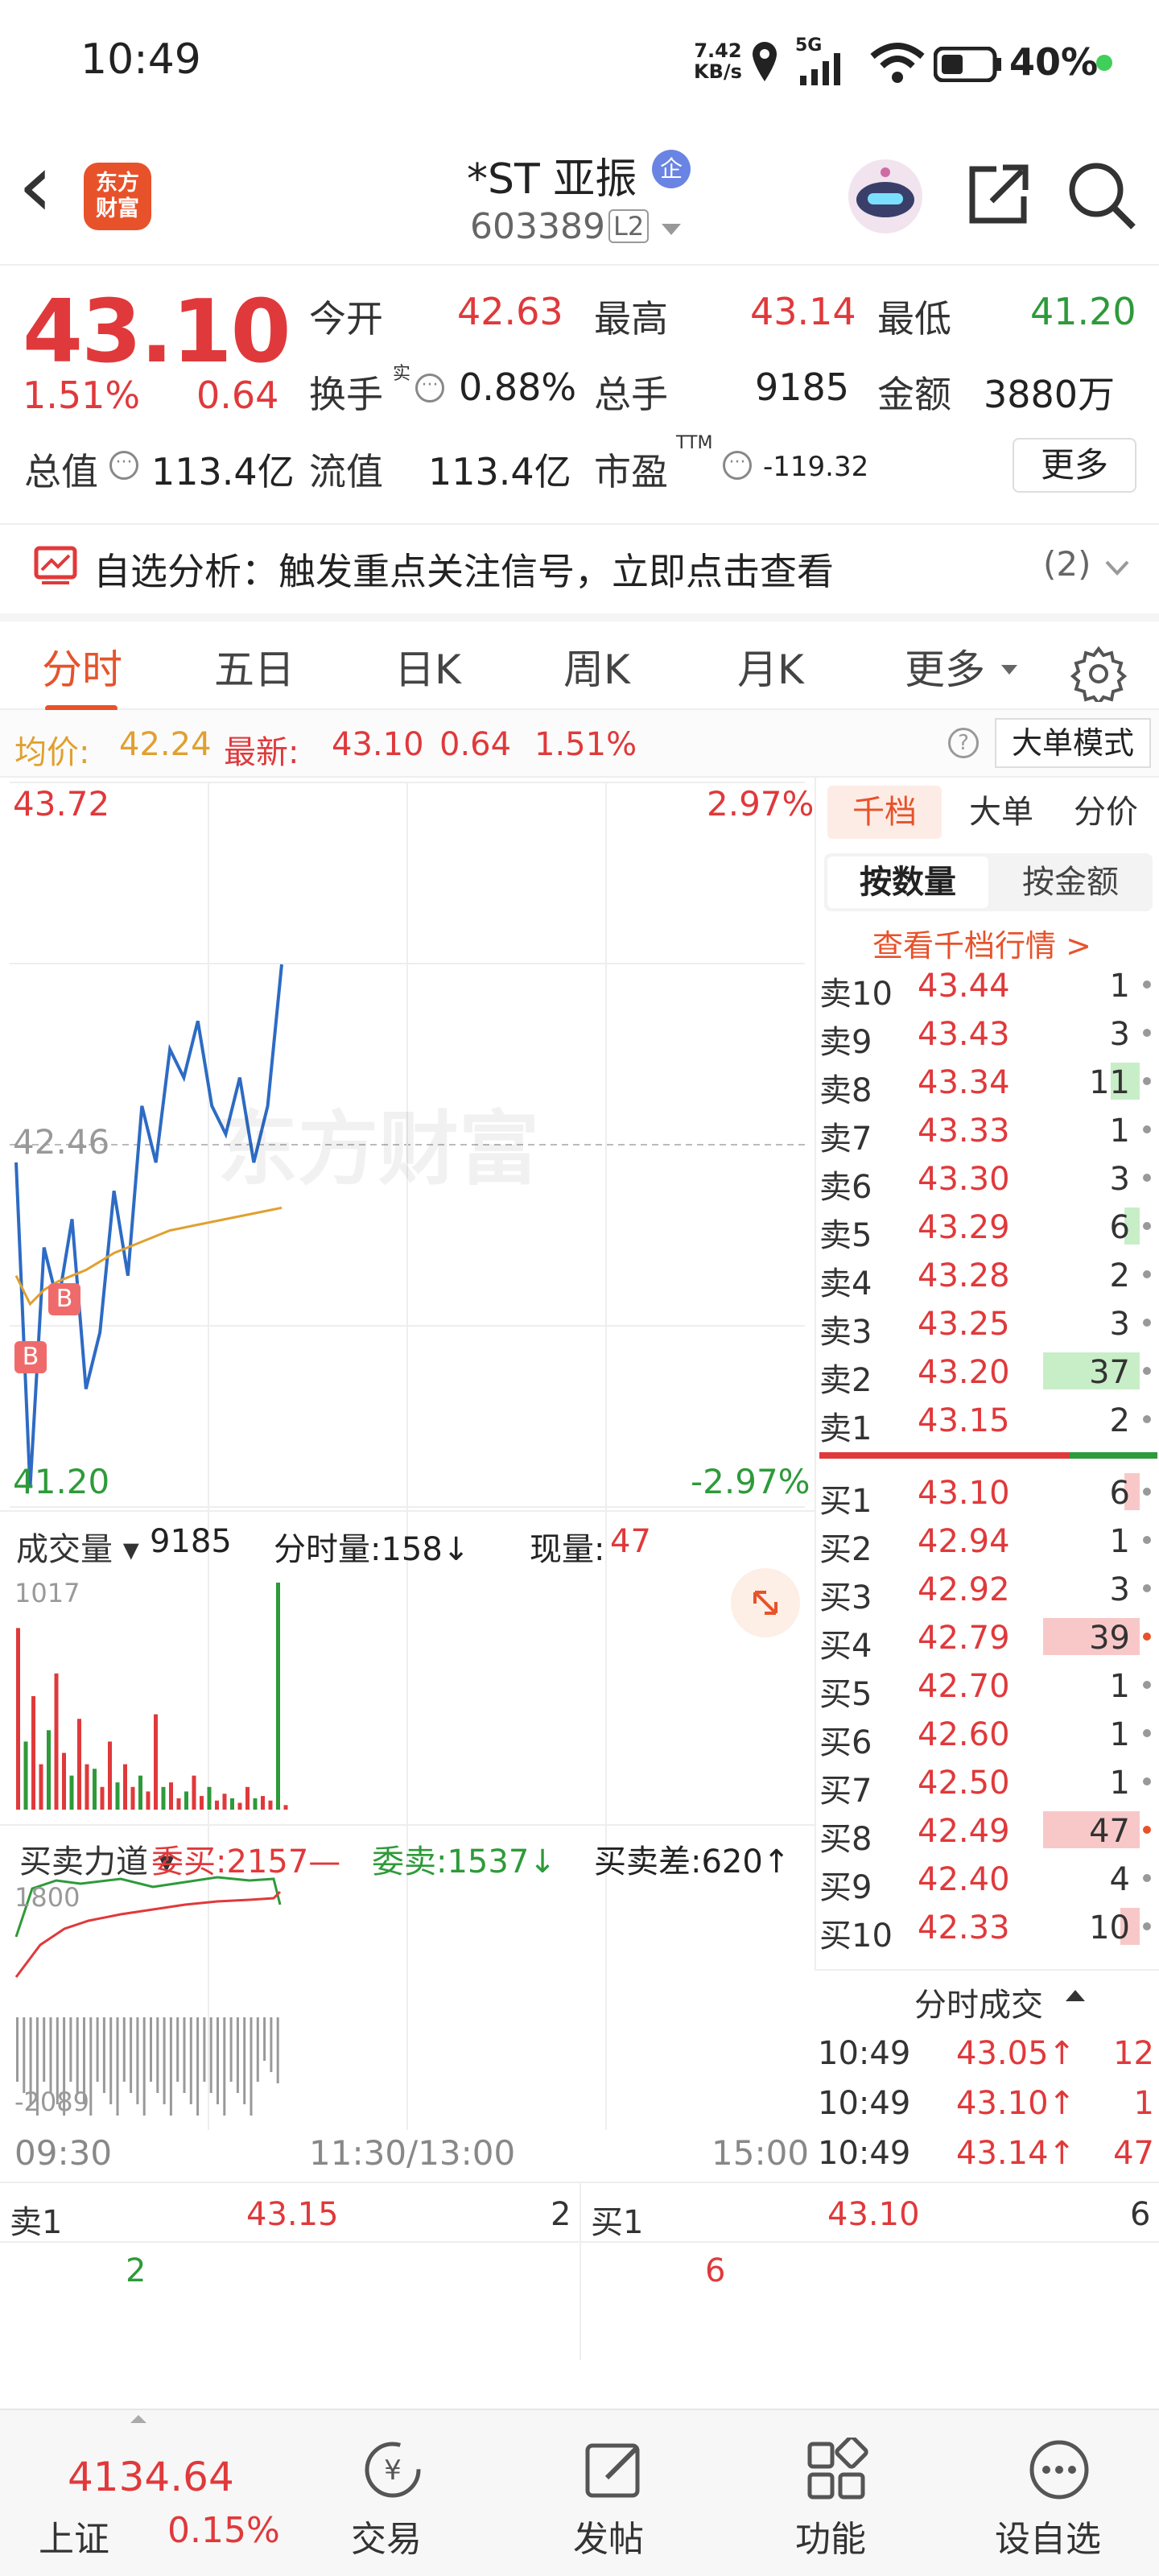 The width and height of the screenshot is (1159, 2576). Describe the element at coordinates (671, 169) in the screenshot. I see `enterprise-badge: 企` at that location.